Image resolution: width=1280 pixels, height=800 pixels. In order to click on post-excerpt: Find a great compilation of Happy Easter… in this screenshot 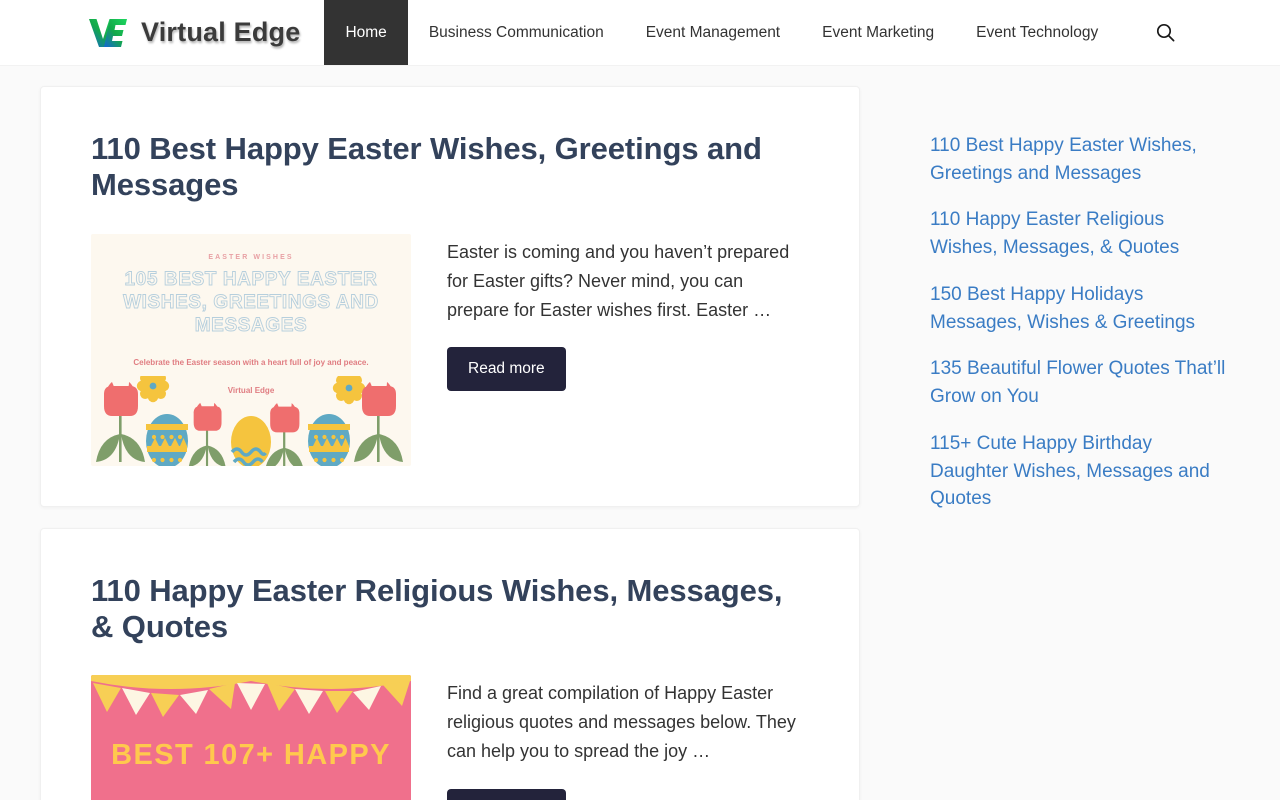, I will do `click(621, 722)`.